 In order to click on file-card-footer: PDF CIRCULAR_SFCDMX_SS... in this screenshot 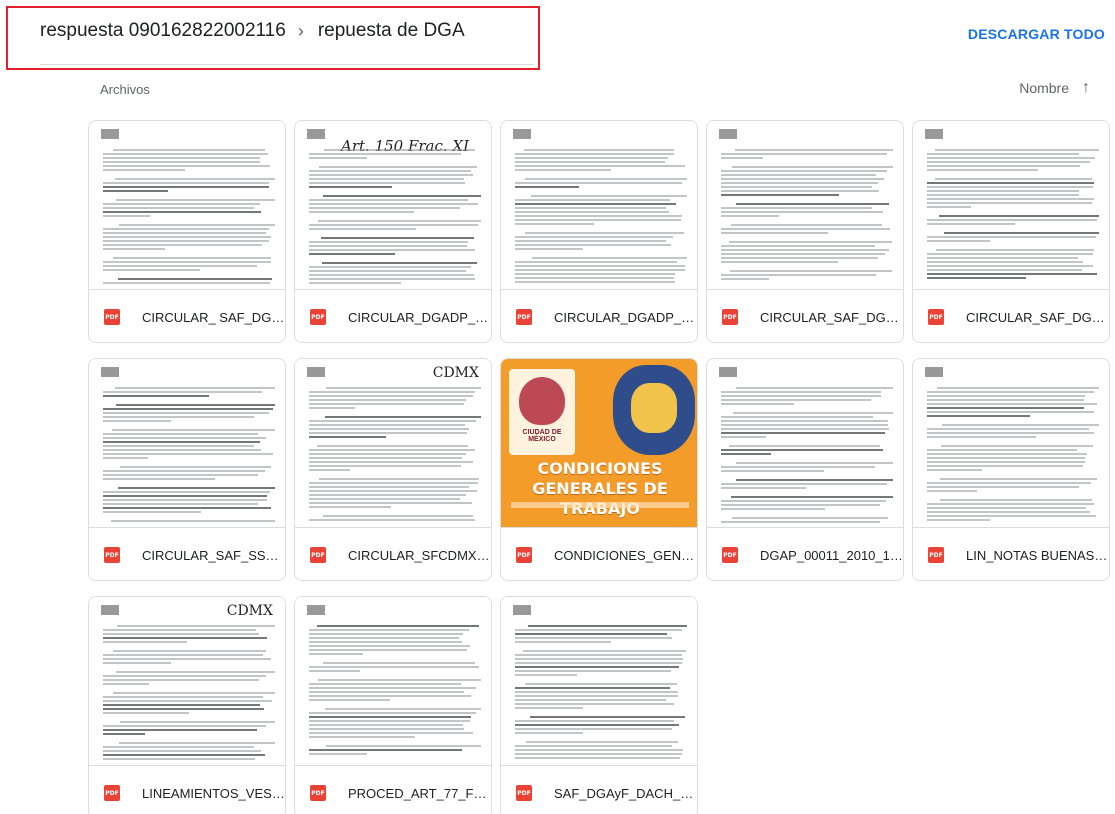, I will do `click(393, 553)`.